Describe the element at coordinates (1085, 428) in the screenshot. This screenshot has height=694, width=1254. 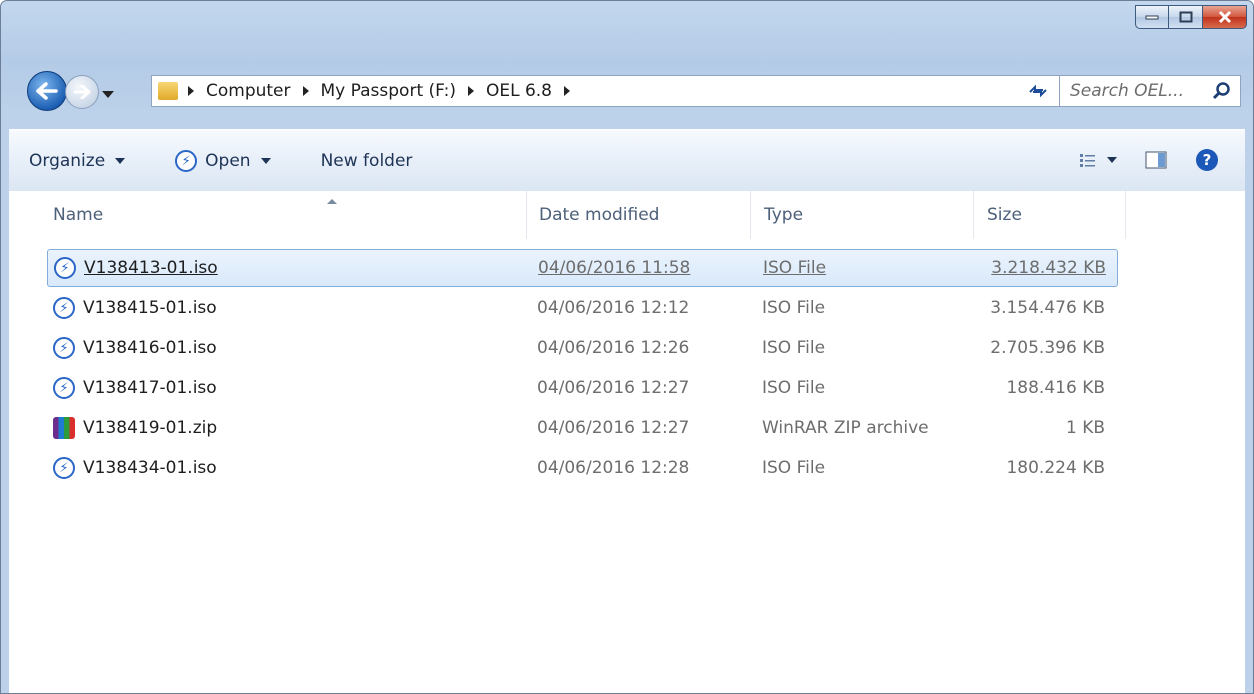
I see `size-cell-text: 1 KB` at that location.